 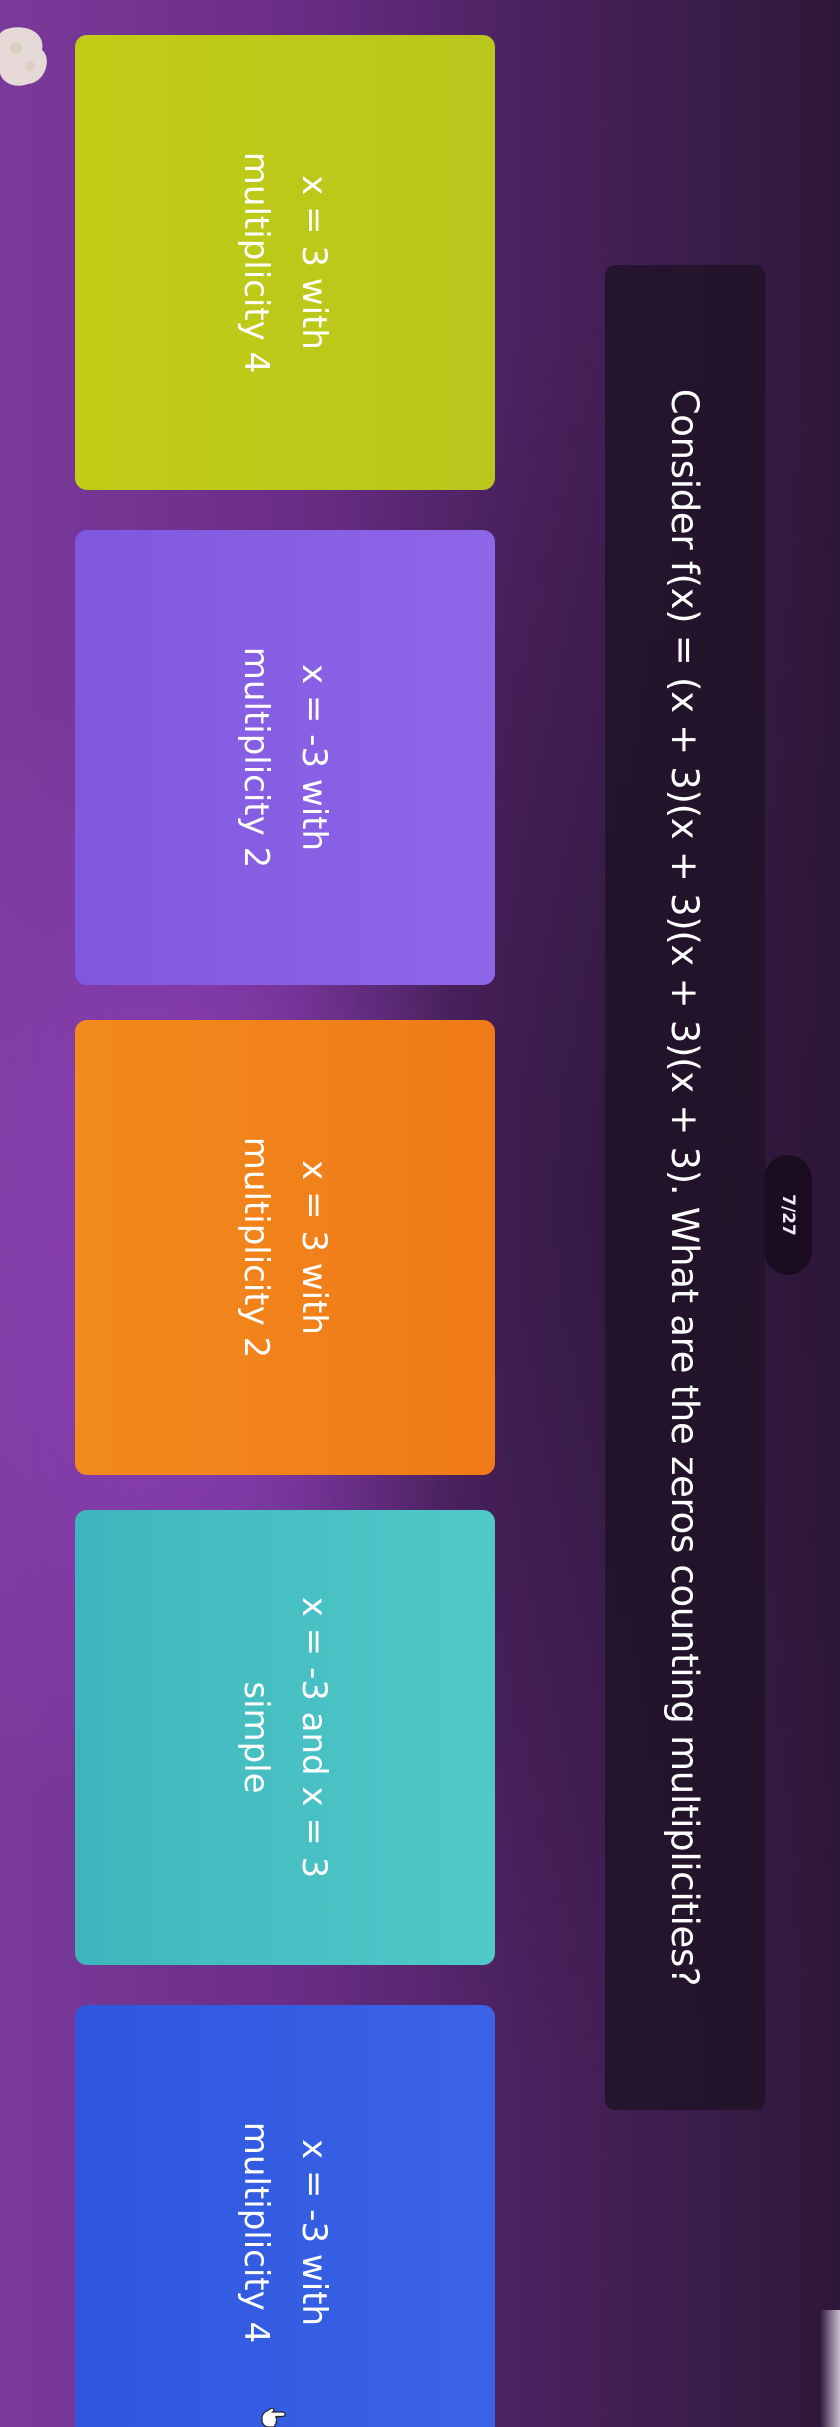 What do you see at coordinates (285, 1737) in the screenshot?
I see `answer-option-4: x = -3 and x = 3 simple` at bounding box center [285, 1737].